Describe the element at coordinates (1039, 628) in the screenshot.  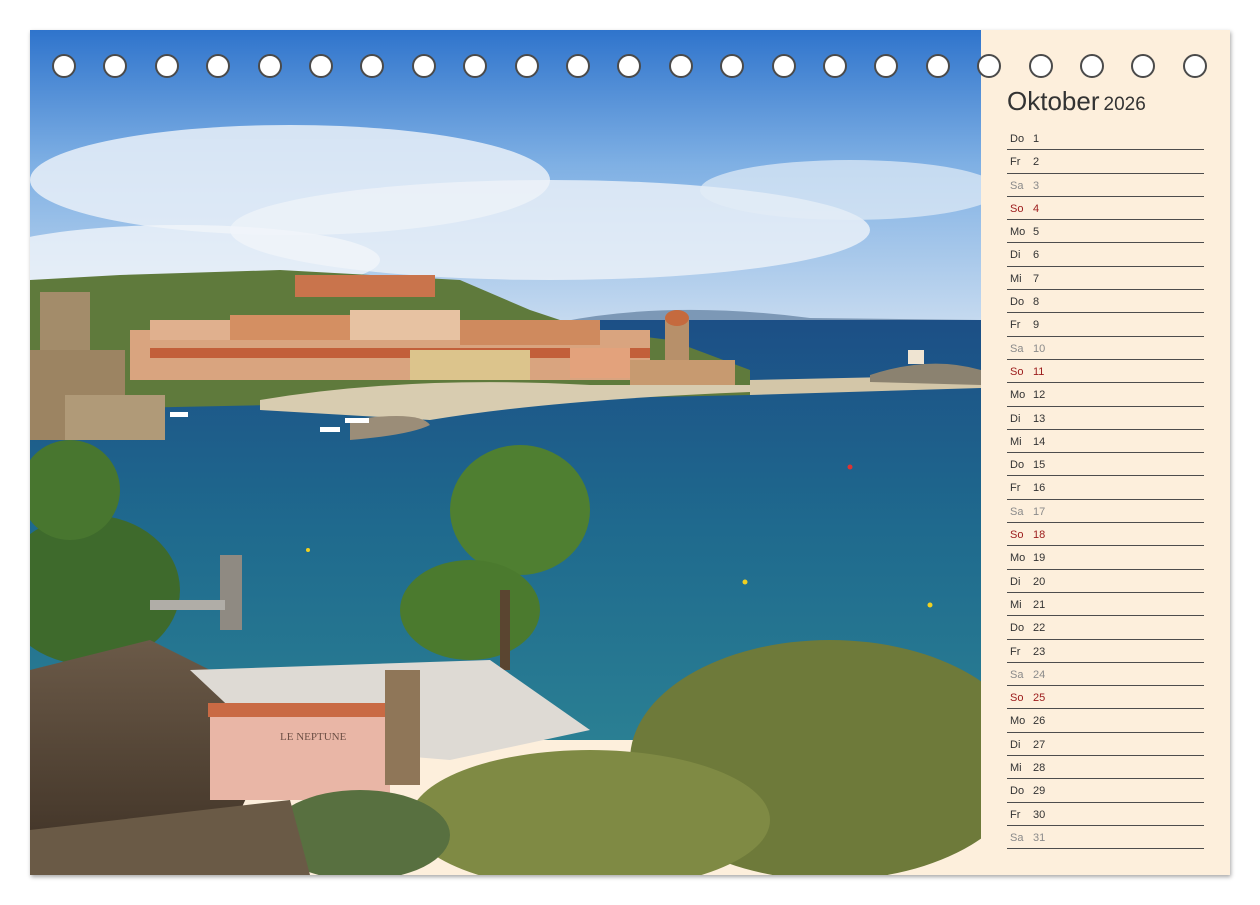
I see `day-number: 22` at that location.